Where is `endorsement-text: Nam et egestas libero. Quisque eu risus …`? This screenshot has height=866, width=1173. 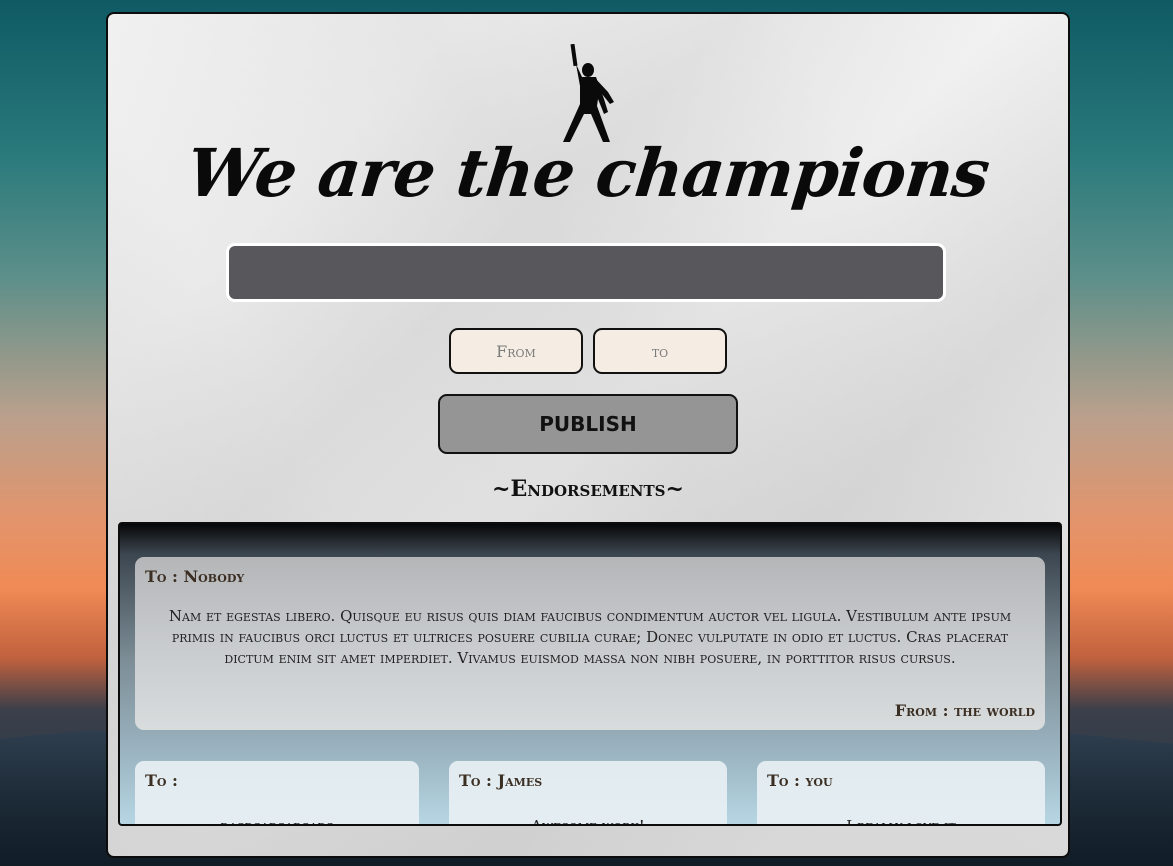
endorsement-text: Nam et egestas libero. Quisque eu risus … is located at coordinates (590, 637).